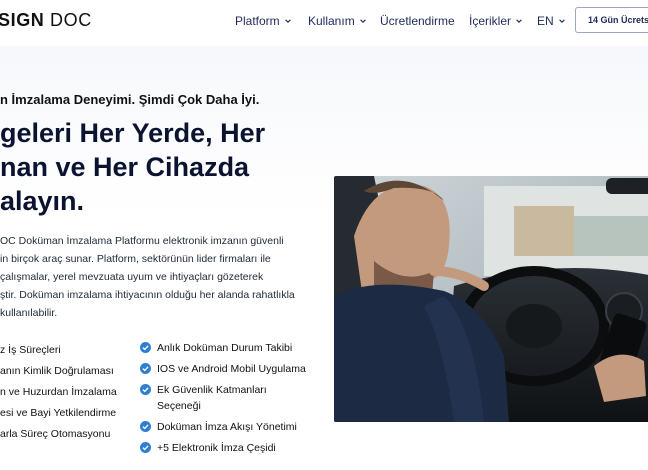 The height and width of the screenshot is (470, 648). I want to click on feature-text: +5 Elektronik İmza Çeşidi, so click(216, 448).